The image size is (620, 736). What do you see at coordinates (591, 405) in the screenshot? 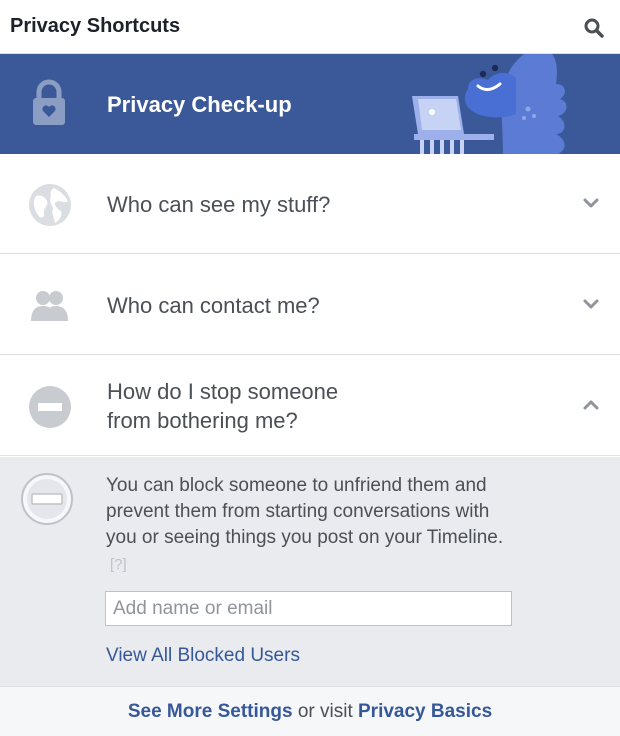
I see `chevron-up-icon` at bounding box center [591, 405].